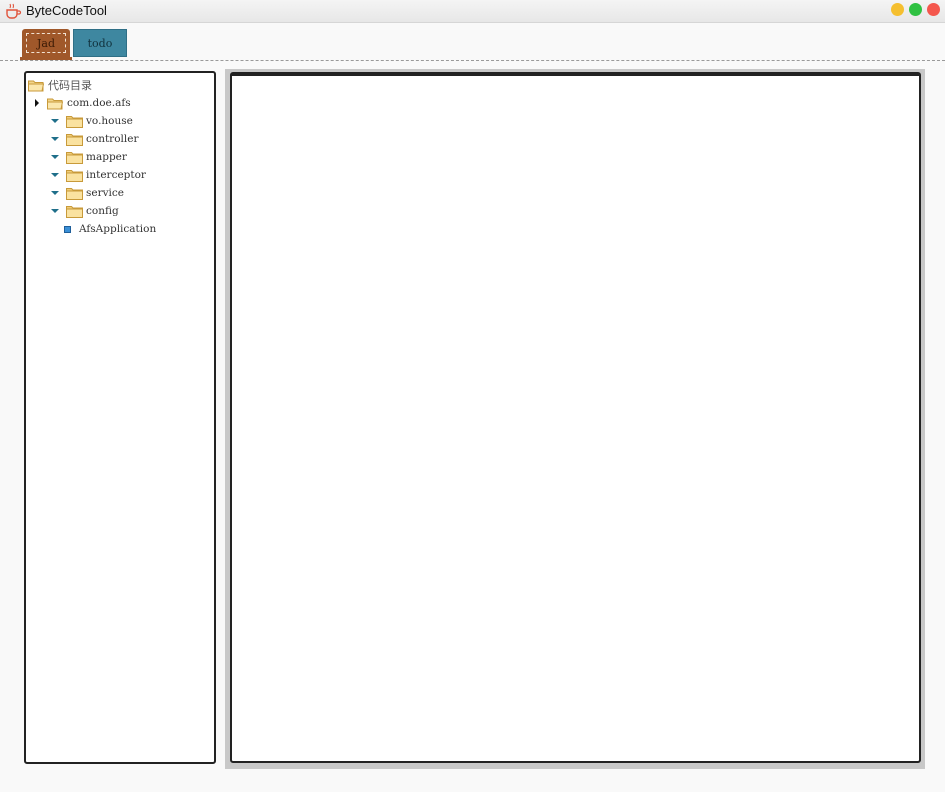 The image size is (945, 792). Describe the element at coordinates (109, 121) in the screenshot. I see `tree-item-label: vo.house` at that location.